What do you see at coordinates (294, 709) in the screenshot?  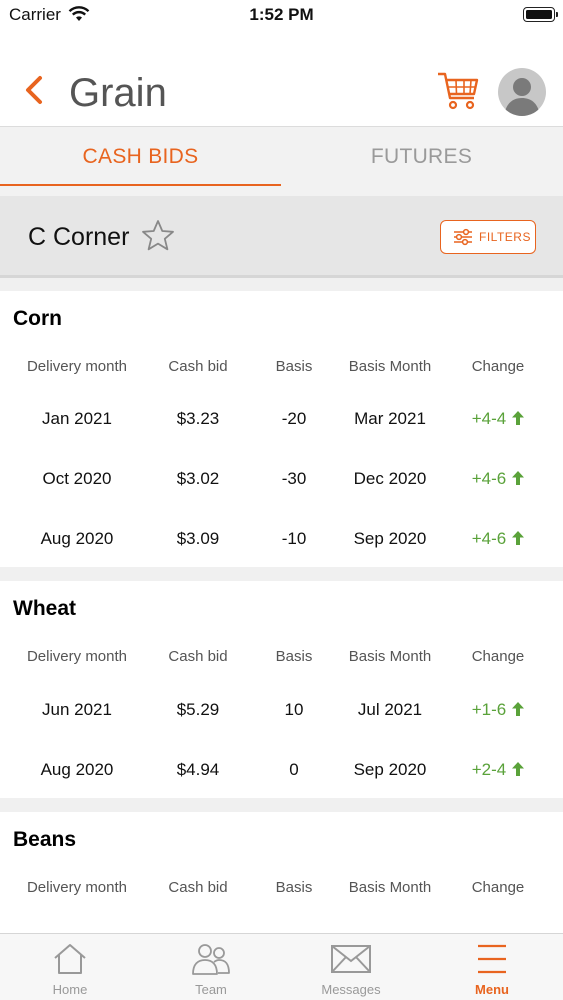 I see `basis: 10` at bounding box center [294, 709].